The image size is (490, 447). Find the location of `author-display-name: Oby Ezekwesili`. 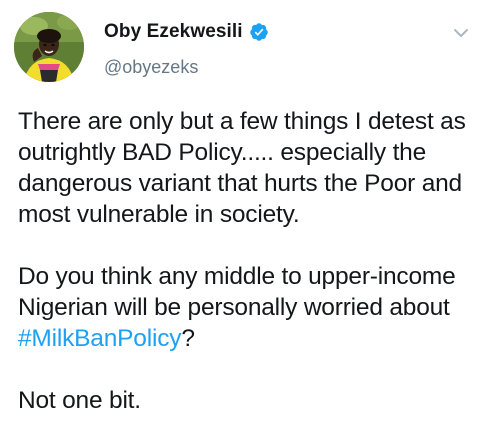

author-display-name: Oby Ezekwesili is located at coordinates (173, 32).